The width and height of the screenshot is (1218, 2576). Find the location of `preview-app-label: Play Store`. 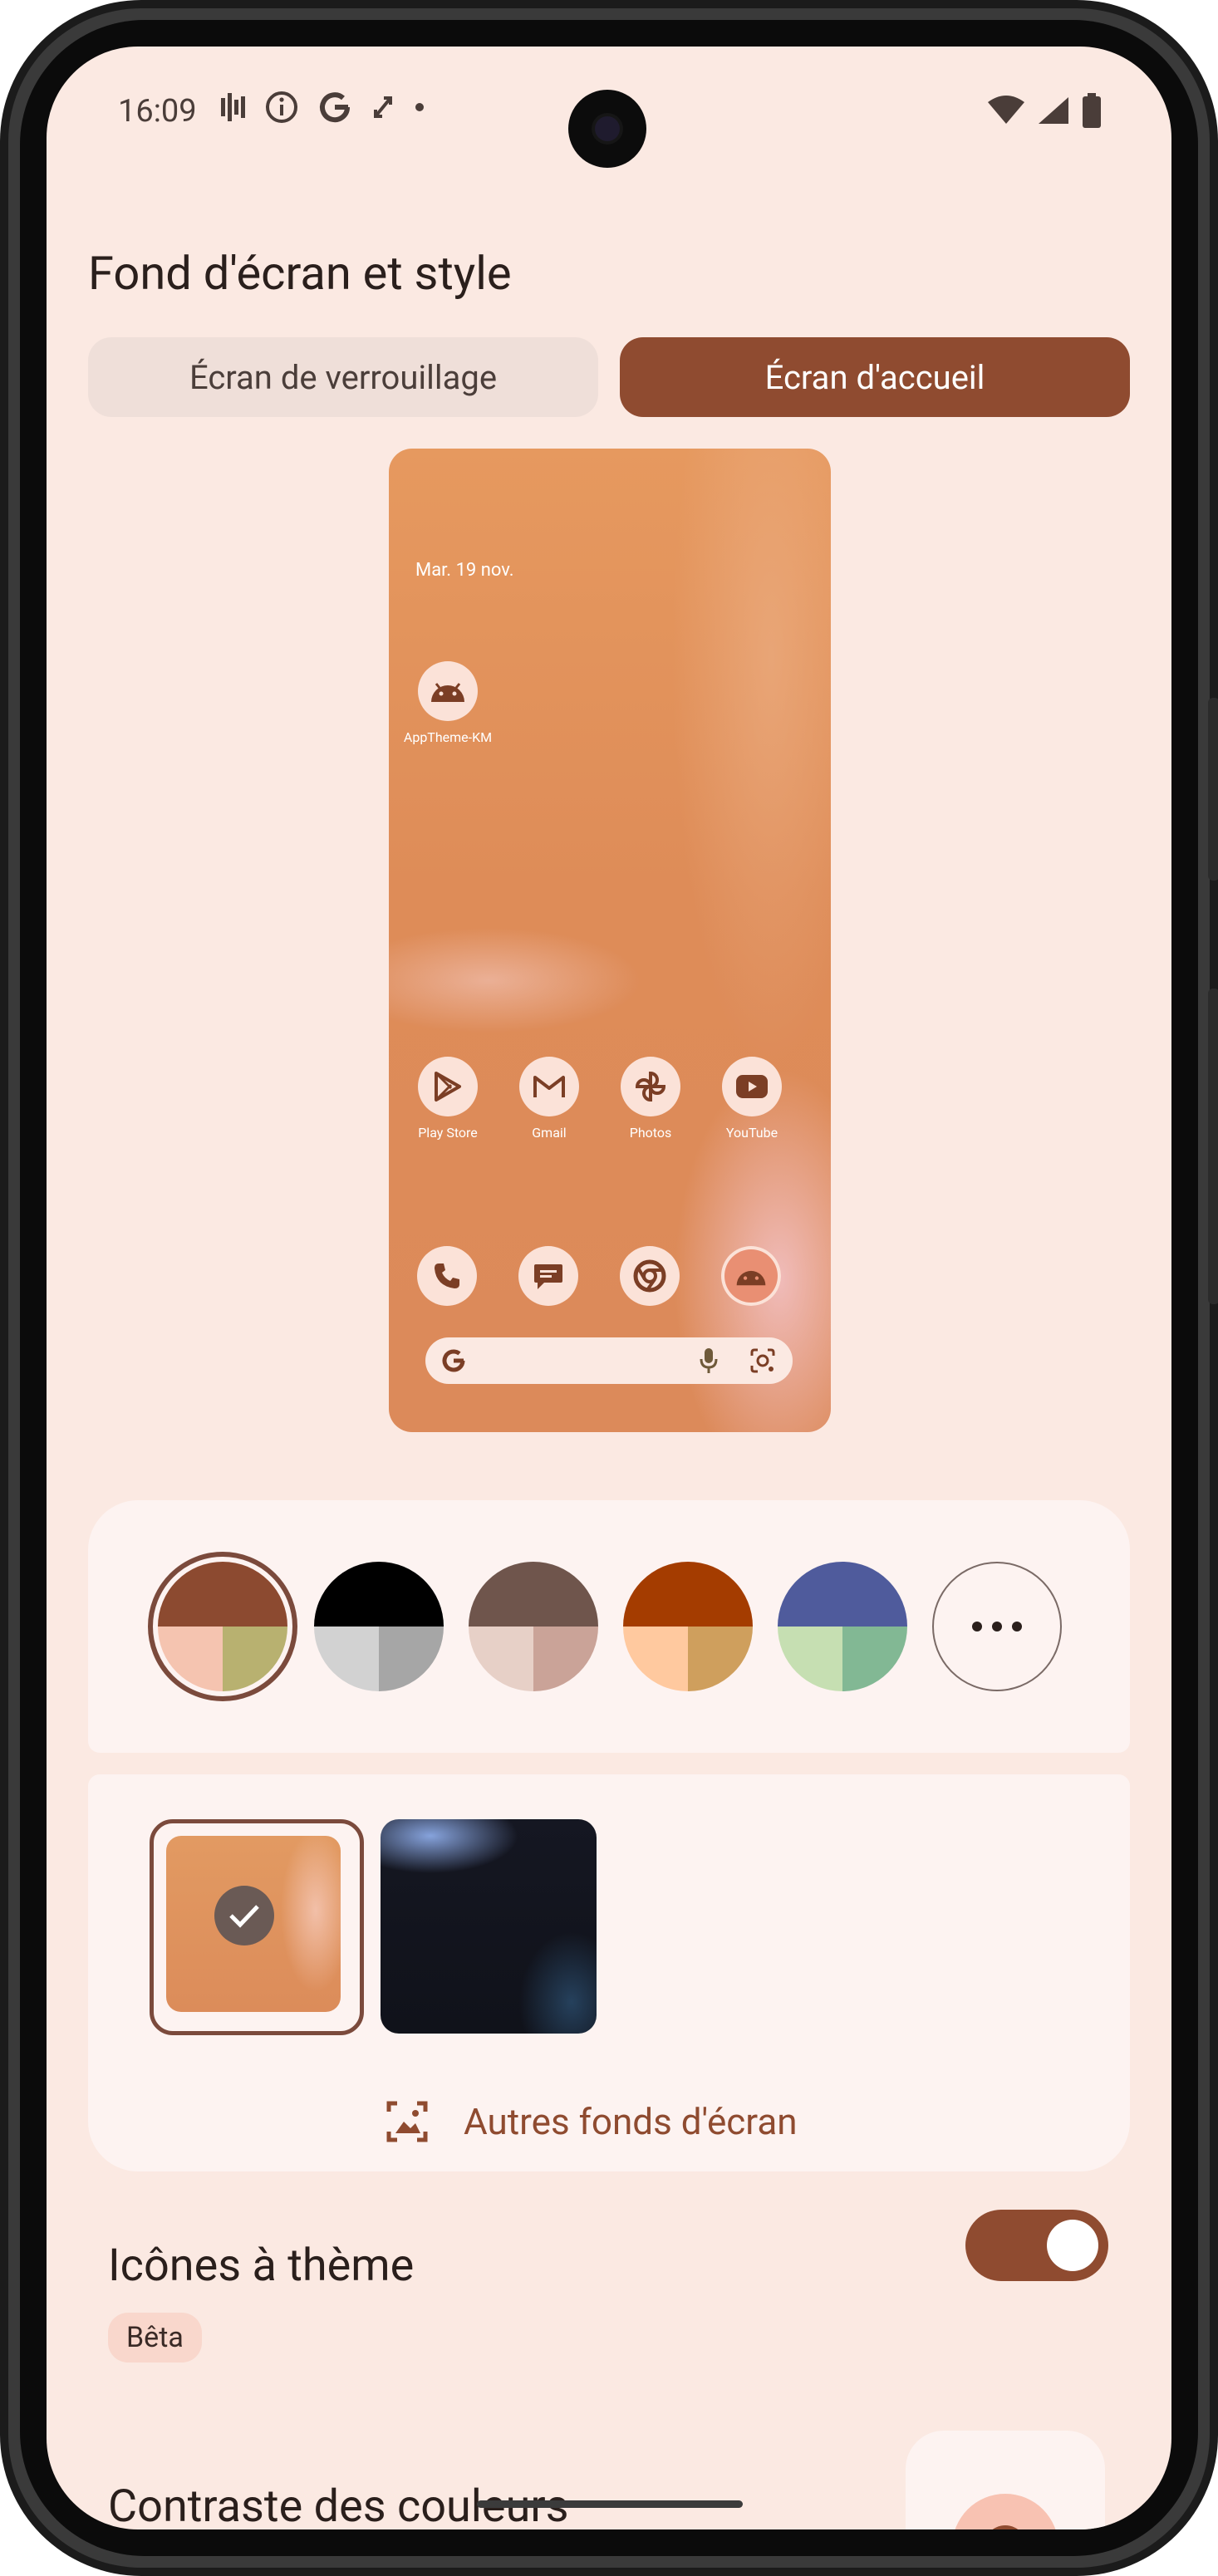

preview-app-label: Play Store is located at coordinates (448, 1133).